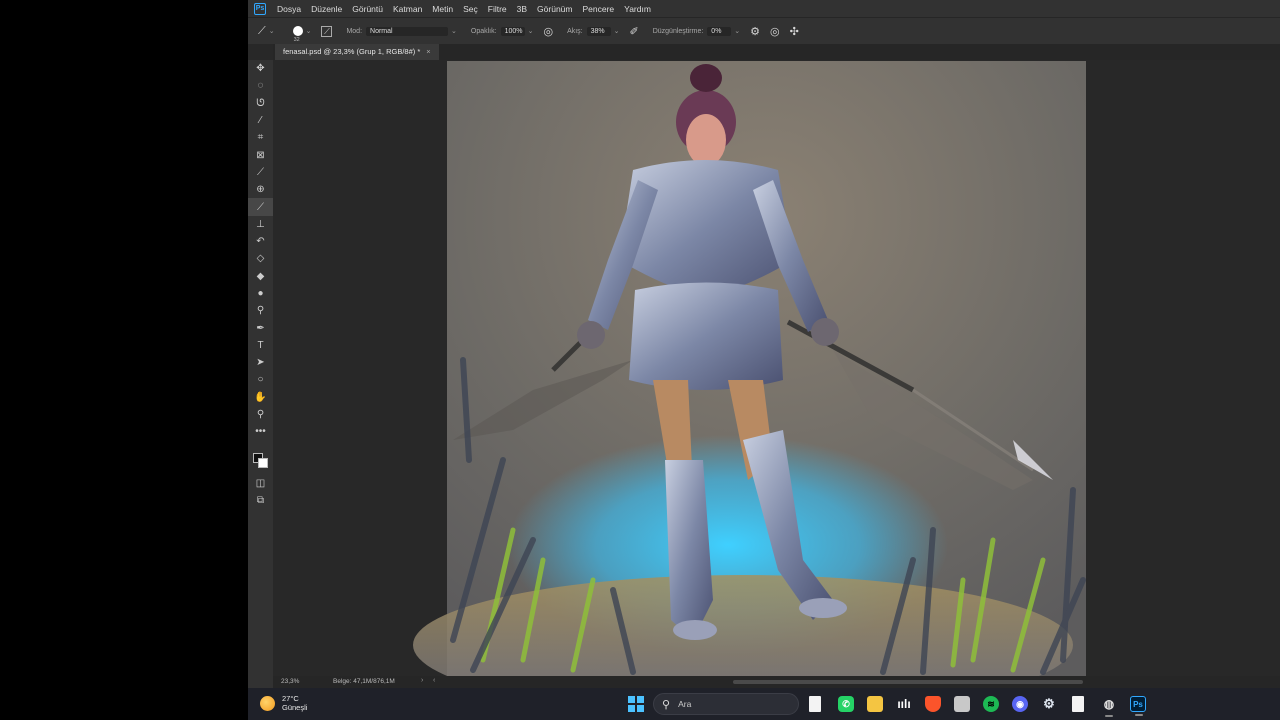 Image resolution: width=1280 pixels, height=720 pixels. Describe the element at coordinates (260, 362) in the screenshot. I see `path-selection-icon: ➤` at that location.